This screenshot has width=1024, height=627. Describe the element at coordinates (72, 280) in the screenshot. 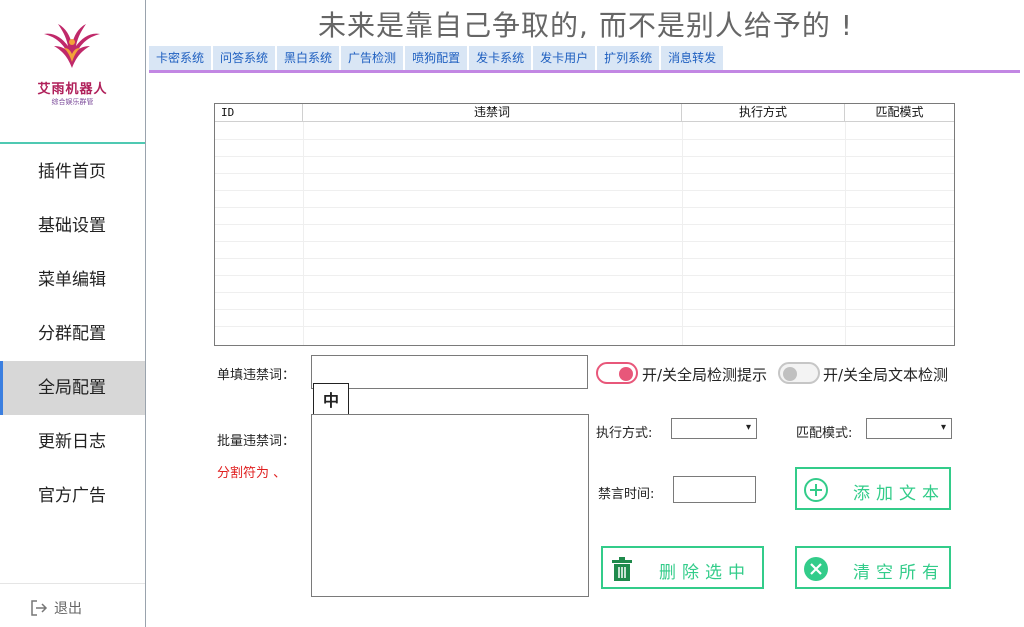

I see `sidebar-item-menu-edit: 菜单编辑` at that location.